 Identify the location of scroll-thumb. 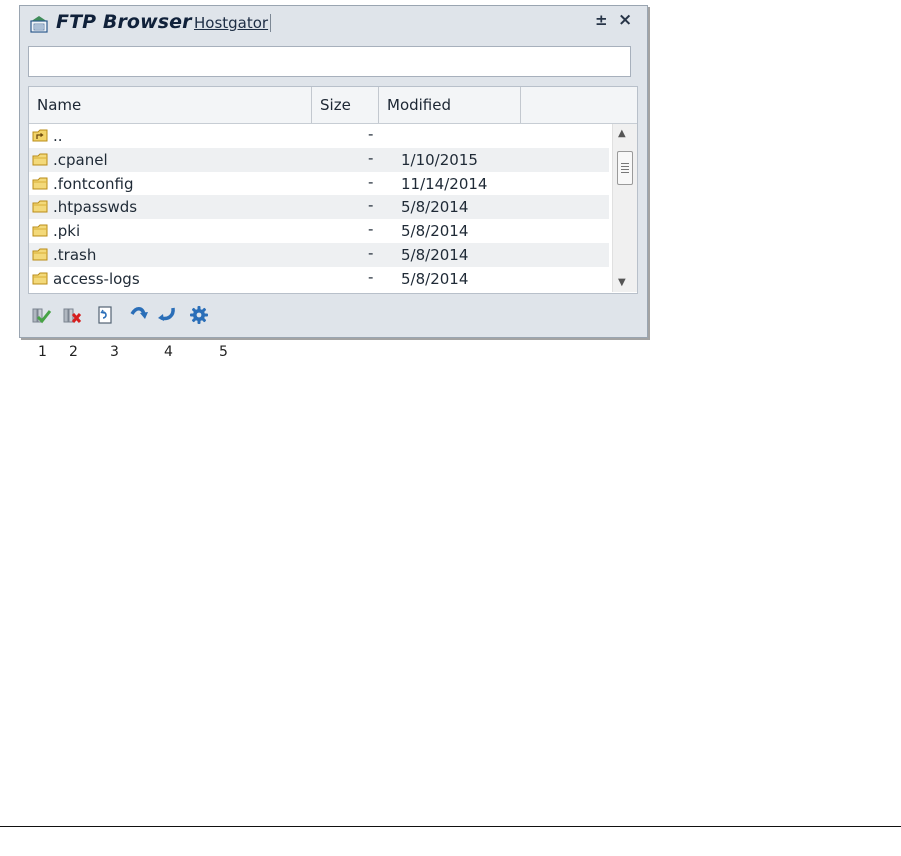
(625, 168).